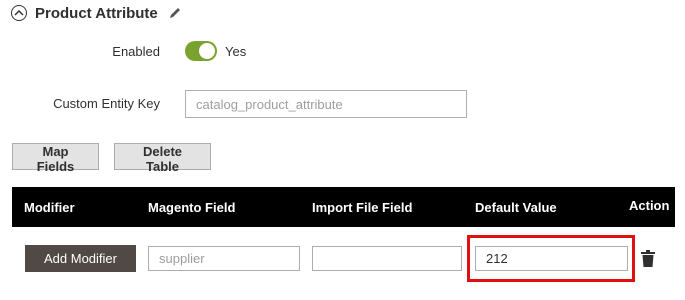  What do you see at coordinates (551, 258) in the screenshot?
I see `default-value-input` at bounding box center [551, 258].